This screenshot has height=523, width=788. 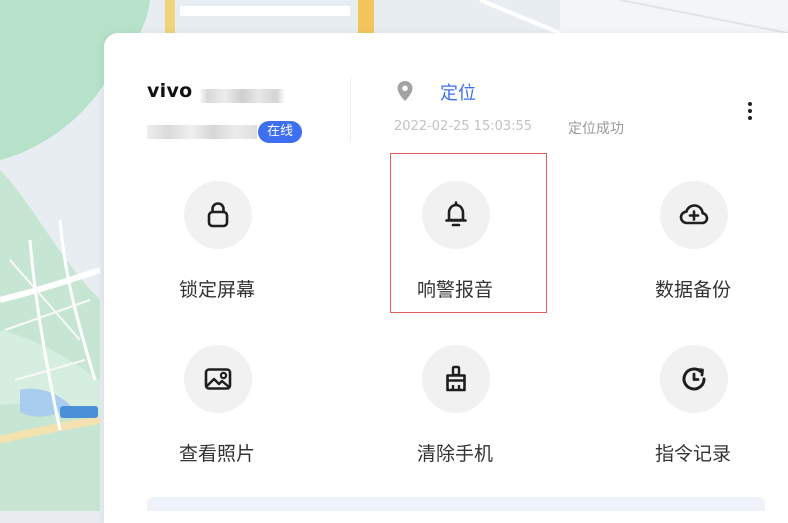 What do you see at coordinates (170, 91) in the screenshot?
I see `device-name: vivo` at bounding box center [170, 91].